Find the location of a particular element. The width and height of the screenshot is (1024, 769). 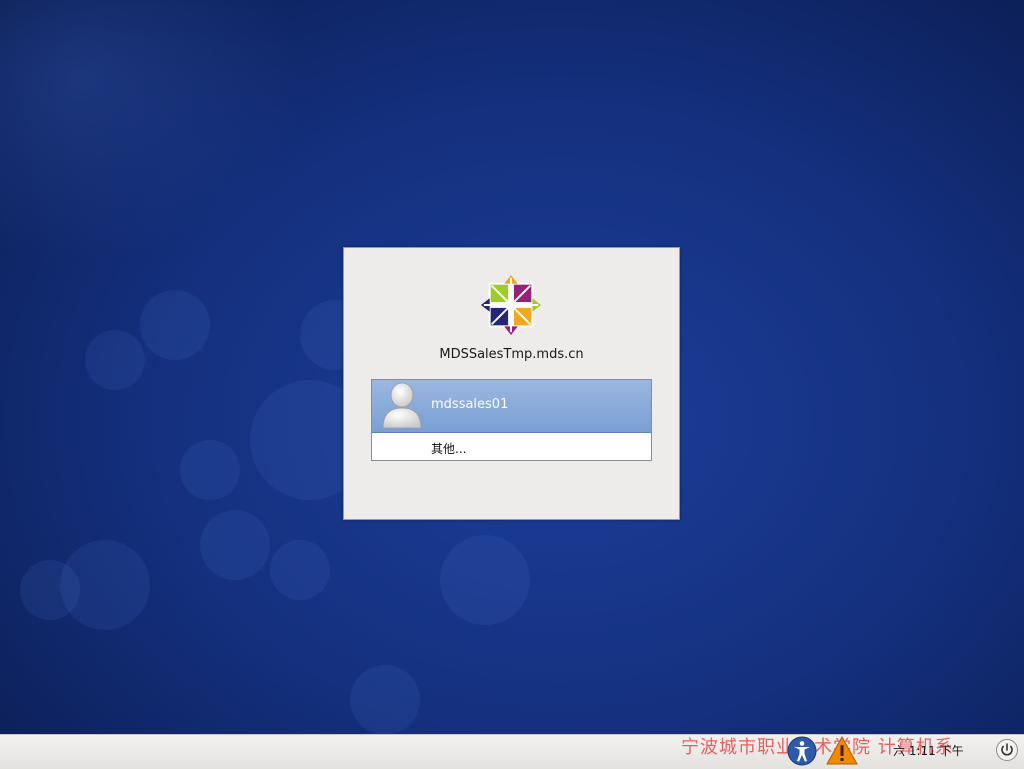

bottom-panel is located at coordinates (512, 751).